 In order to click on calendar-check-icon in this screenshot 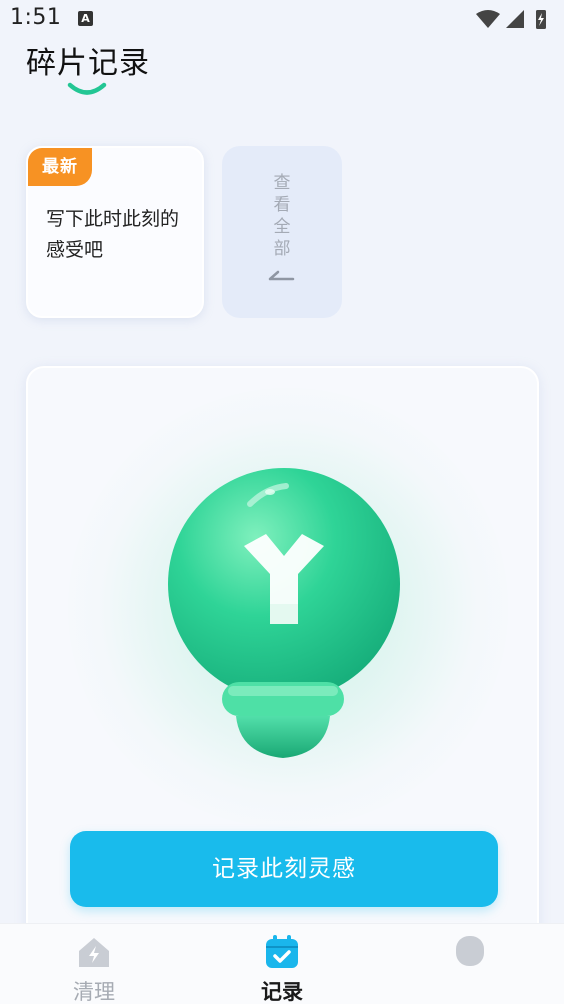, I will do `click(282, 951)`.